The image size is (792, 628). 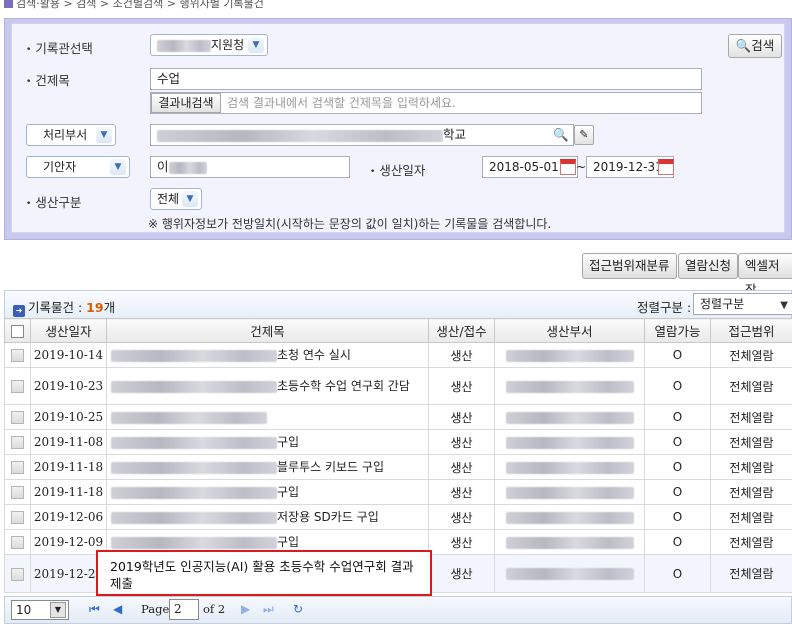 I want to click on page-total-label: of 2, so click(x=214, y=609).